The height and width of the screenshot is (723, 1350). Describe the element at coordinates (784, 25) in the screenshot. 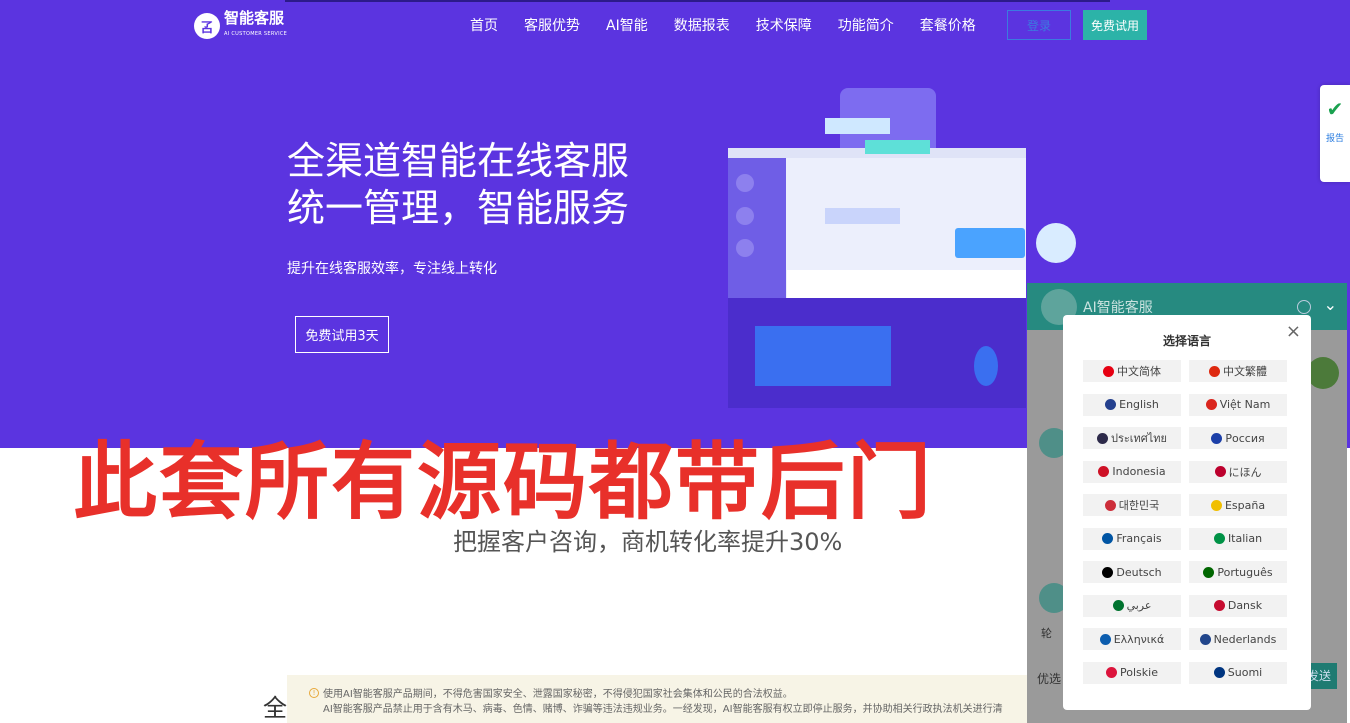

I see `nav-tech: 技术保障` at that location.